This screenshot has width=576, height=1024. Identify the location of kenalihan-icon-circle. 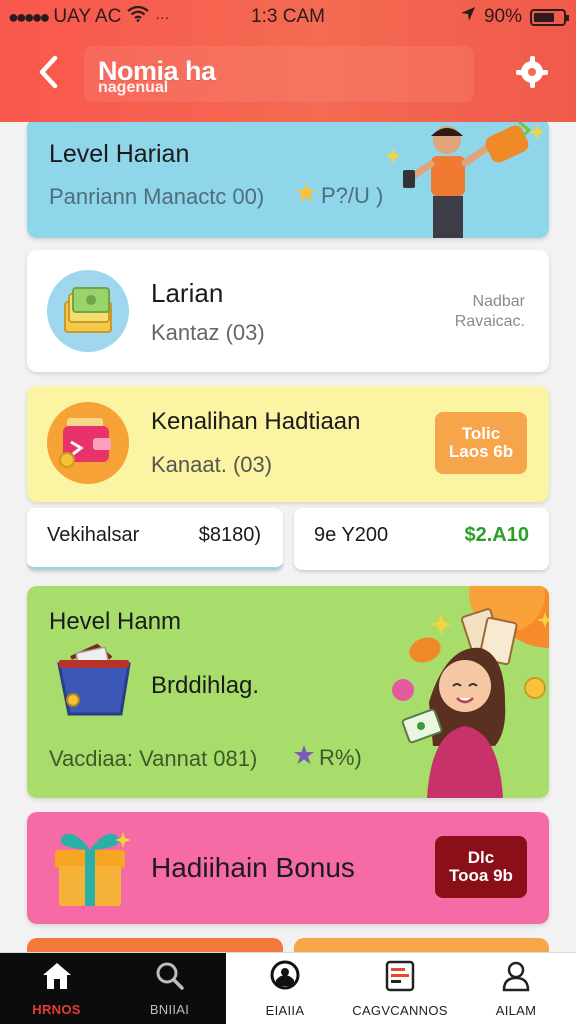
(88, 443).